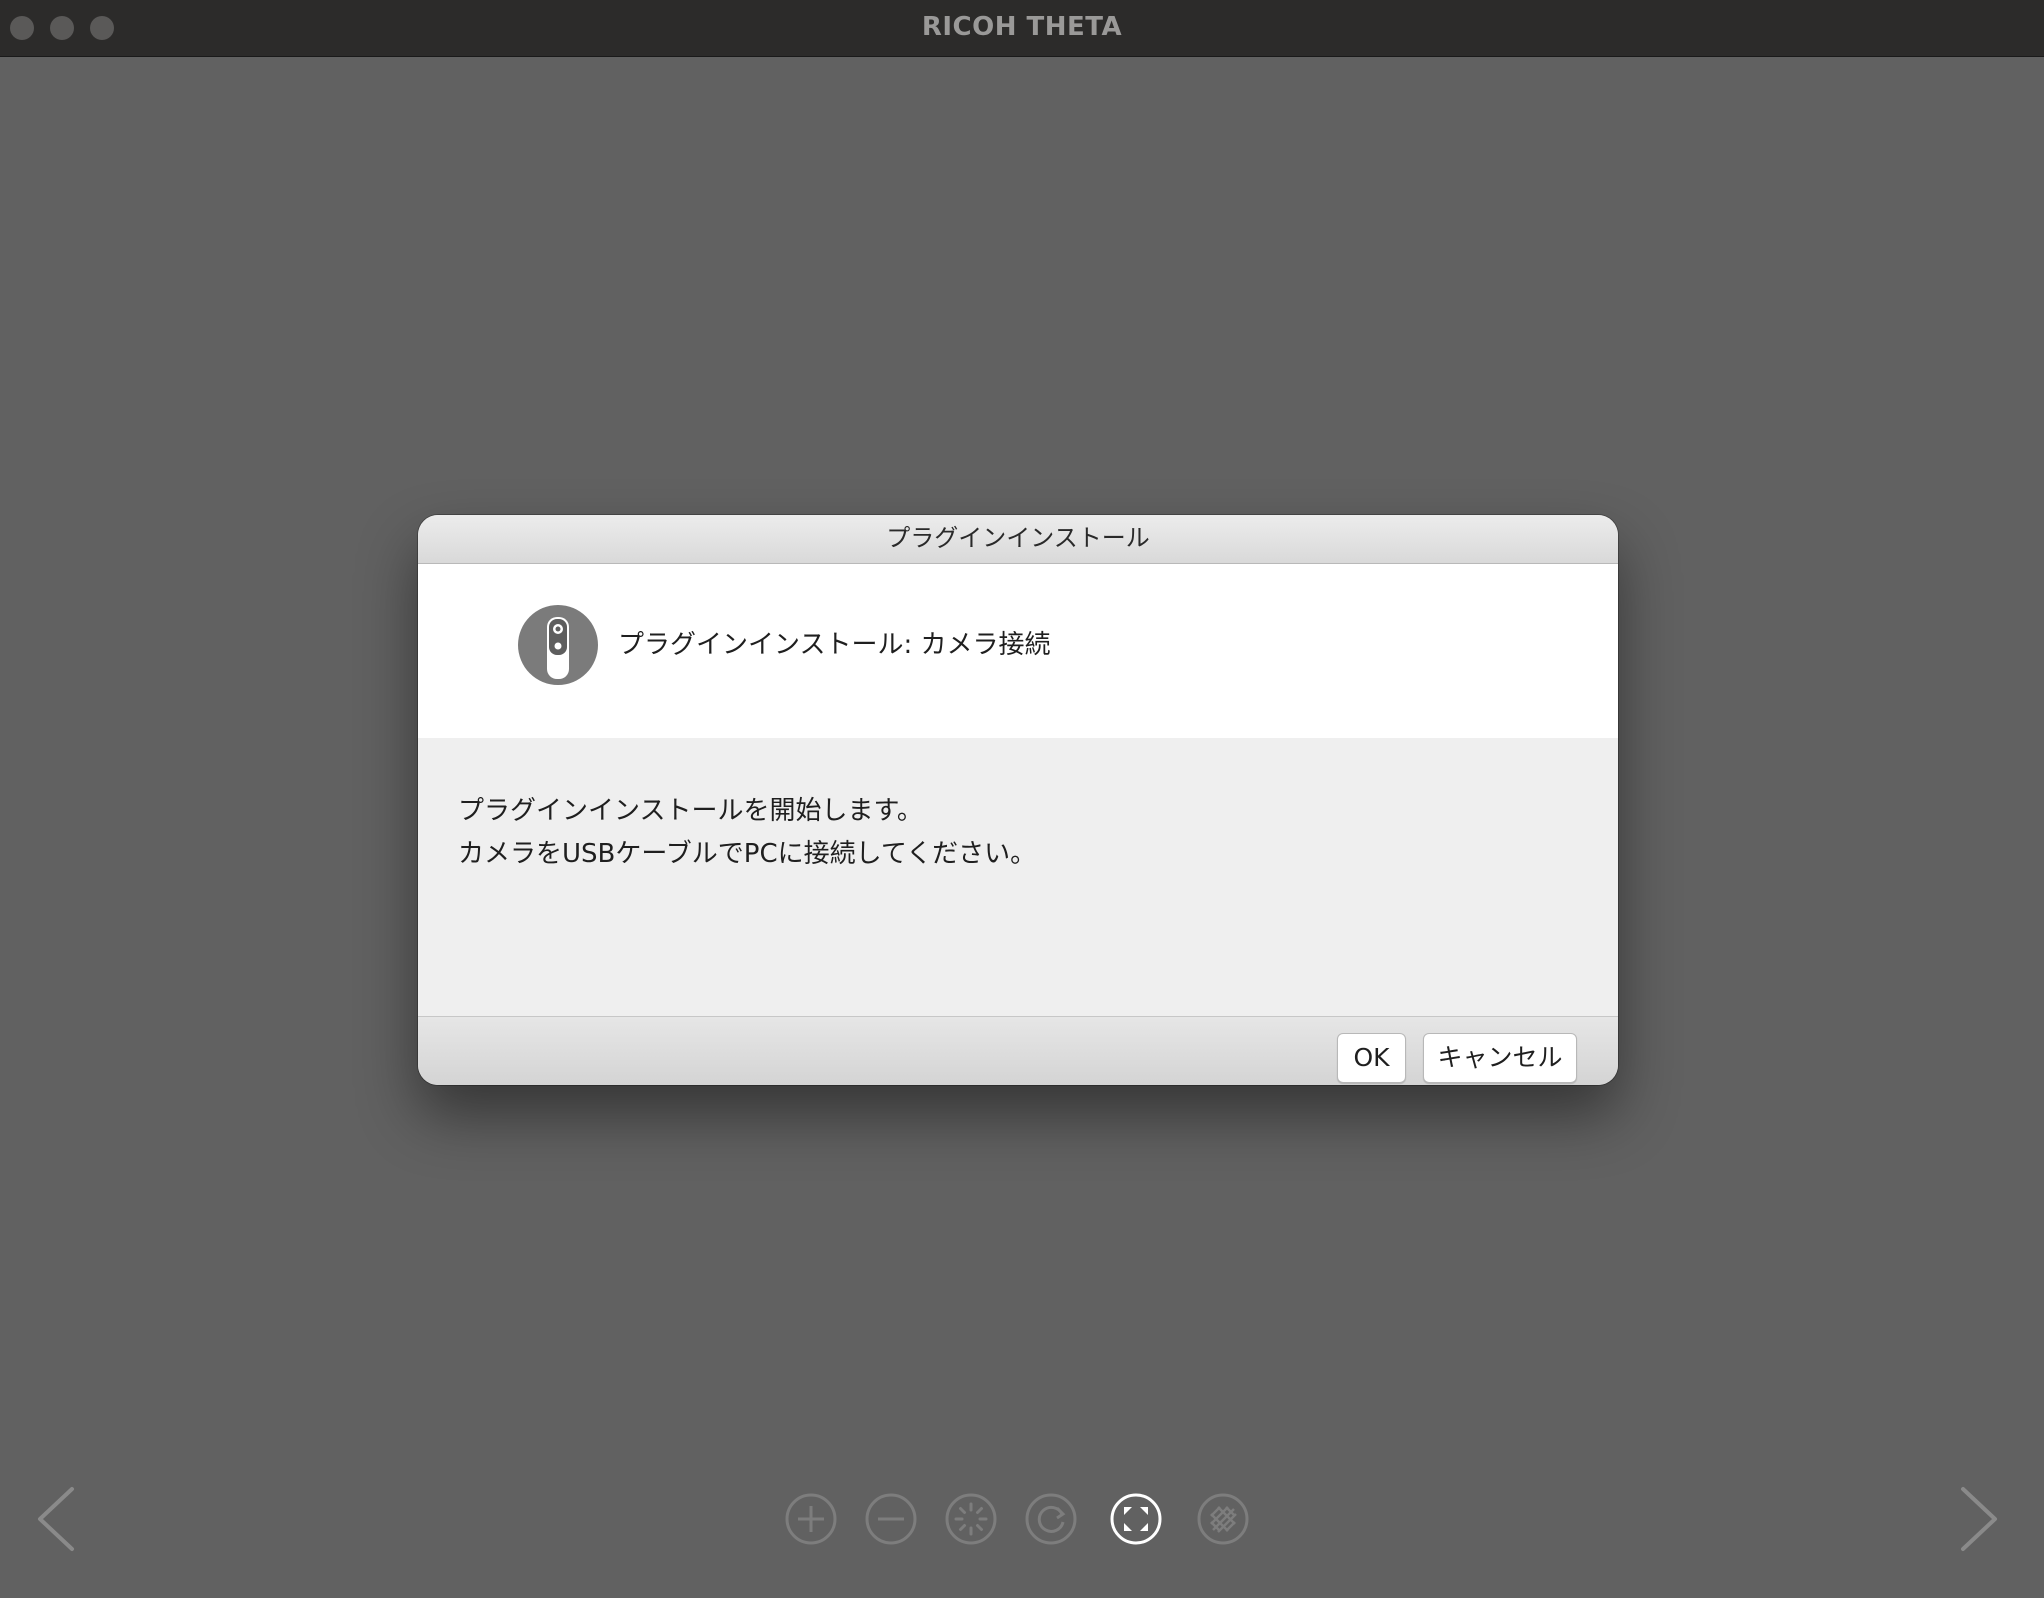 The width and height of the screenshot is (2044, 1598). Describe the element at coordinates (1978, 1519) in the screenshot. I see `next-arrow-icon` at that location.